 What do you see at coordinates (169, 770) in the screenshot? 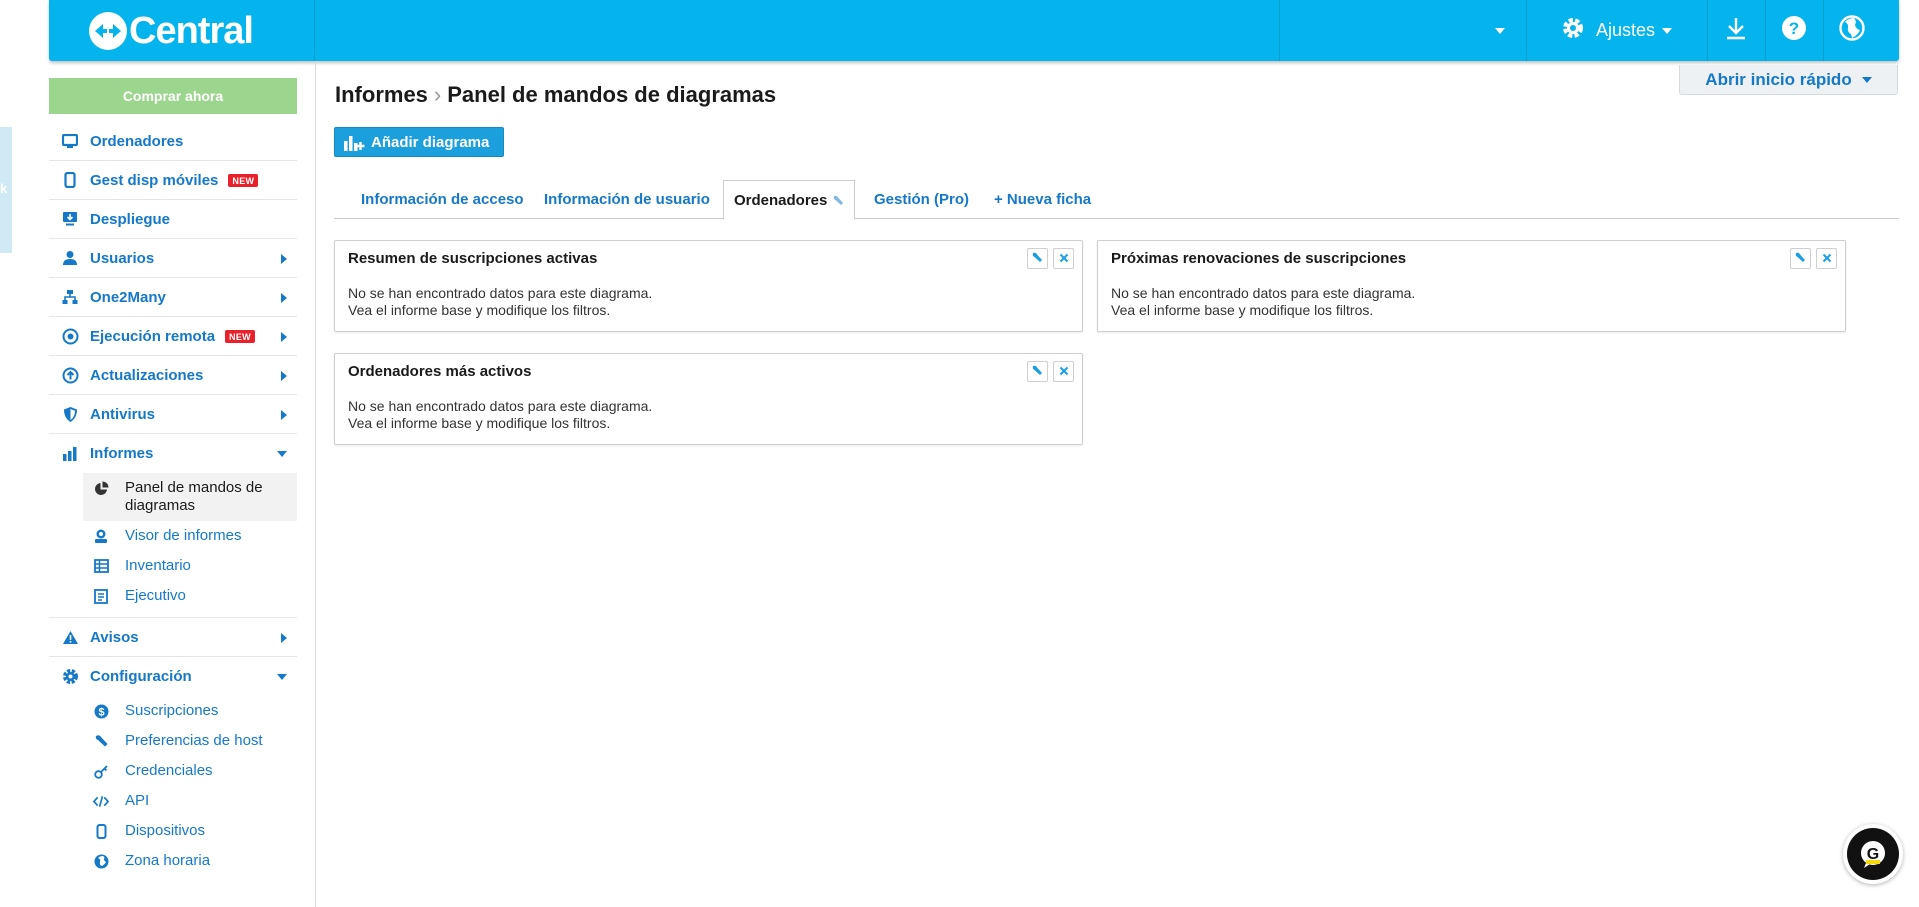
I see `sidebar-subitem-label: Credenciales` at bounding box center [169, 770].